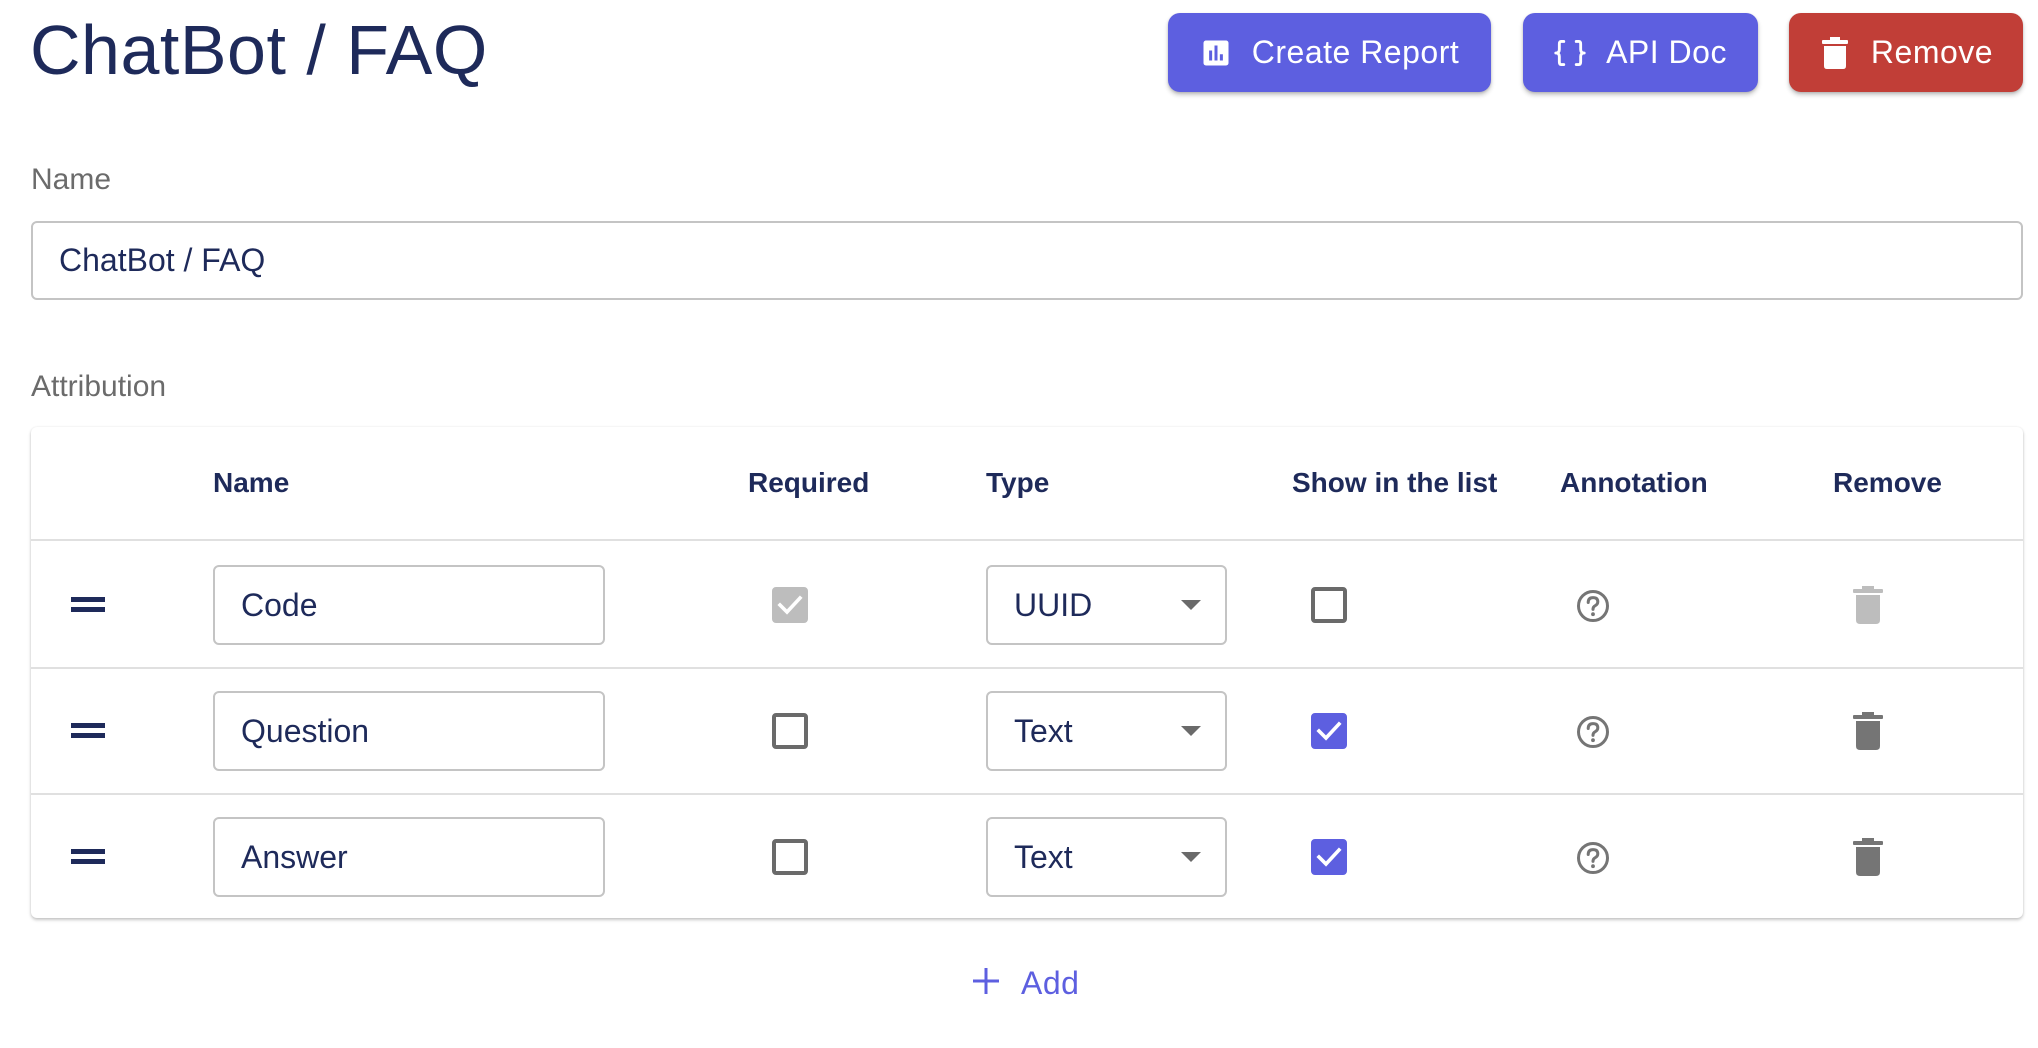  I want to click on page-title: ChatBot / FAQ, so click(259, 50).